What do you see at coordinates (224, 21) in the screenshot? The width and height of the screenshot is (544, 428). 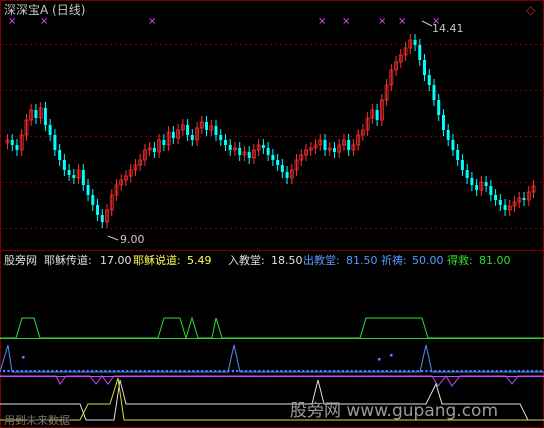 I see `signal-markers: × × × × × × × ×` at bounding box center [224, 21].